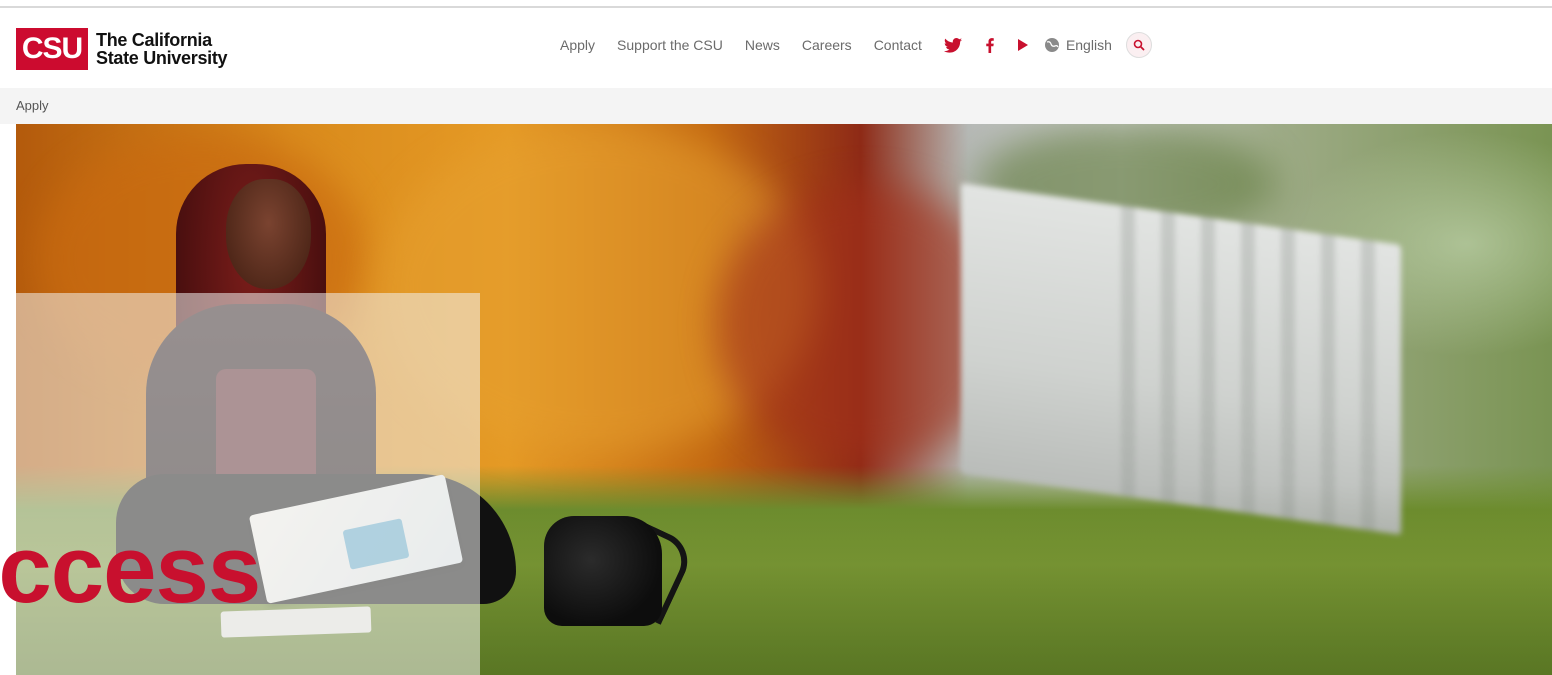 The image size is (1552, 675). Describe the element at coordinates (898, 45) in the screenshot. I see `nav-contact: Contact` at that location.